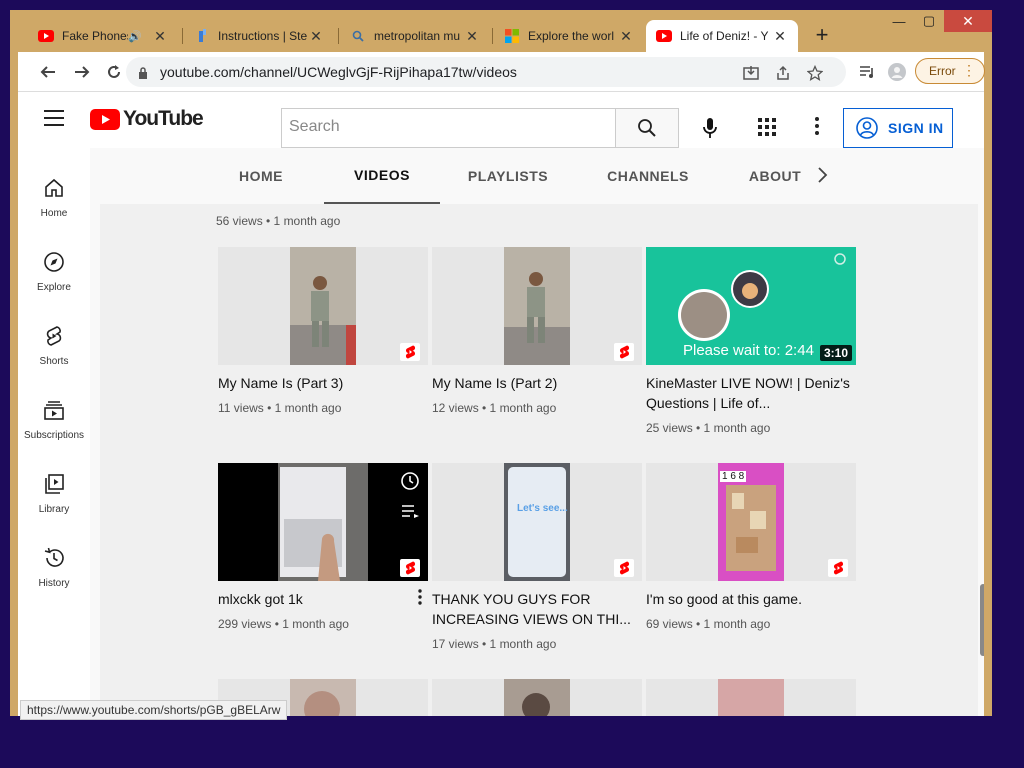  Describe the element at coordinates (54, 336) in the screenshot. I see `shorts-icon` at that location.